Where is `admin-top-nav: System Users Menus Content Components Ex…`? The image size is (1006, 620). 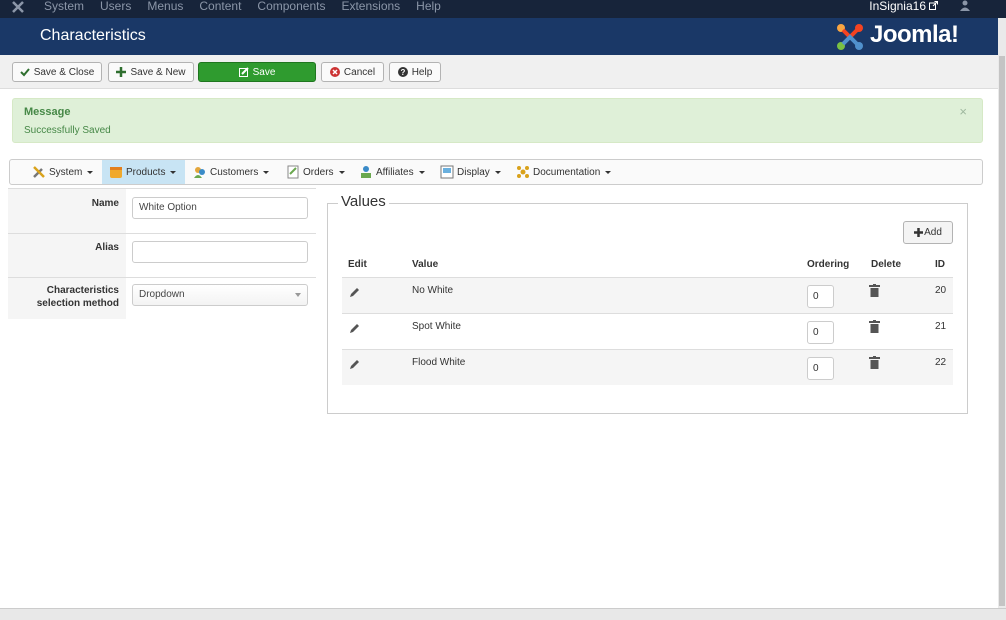
admin-top-nav: System Users Menus Content Components Ex… is located at coordinates (503, 9).